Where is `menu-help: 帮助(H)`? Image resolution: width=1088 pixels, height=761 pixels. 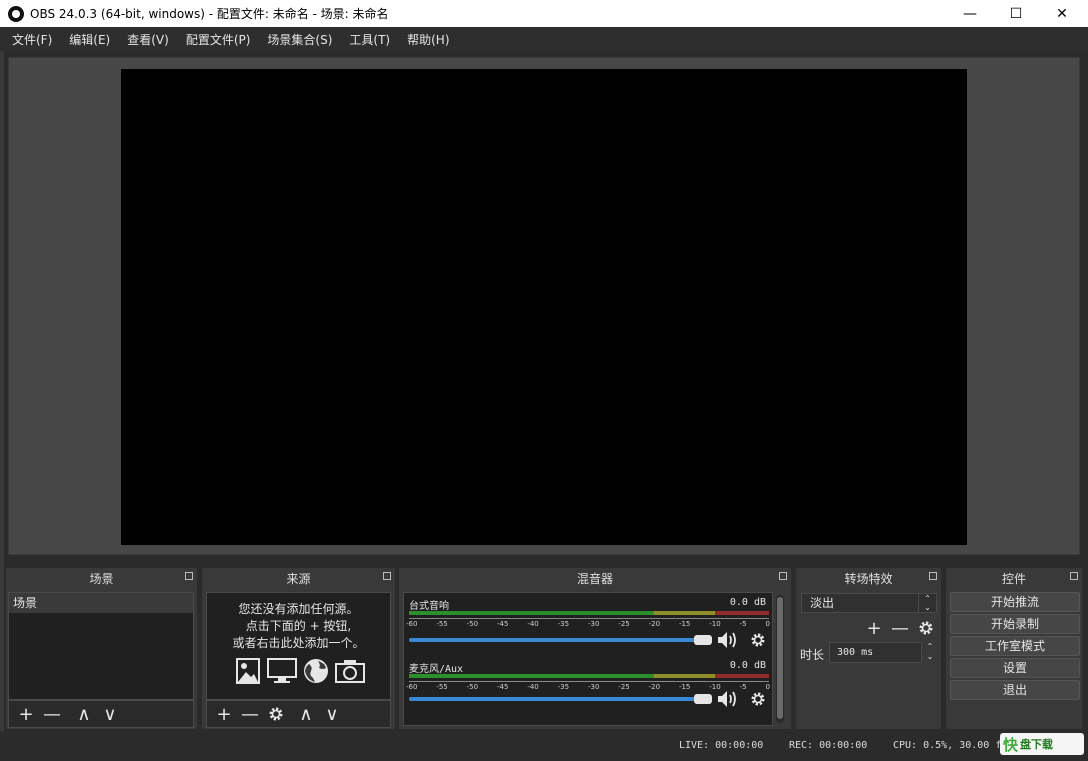
menu-help: 帮助(H) is located at coordinates (428, 39).